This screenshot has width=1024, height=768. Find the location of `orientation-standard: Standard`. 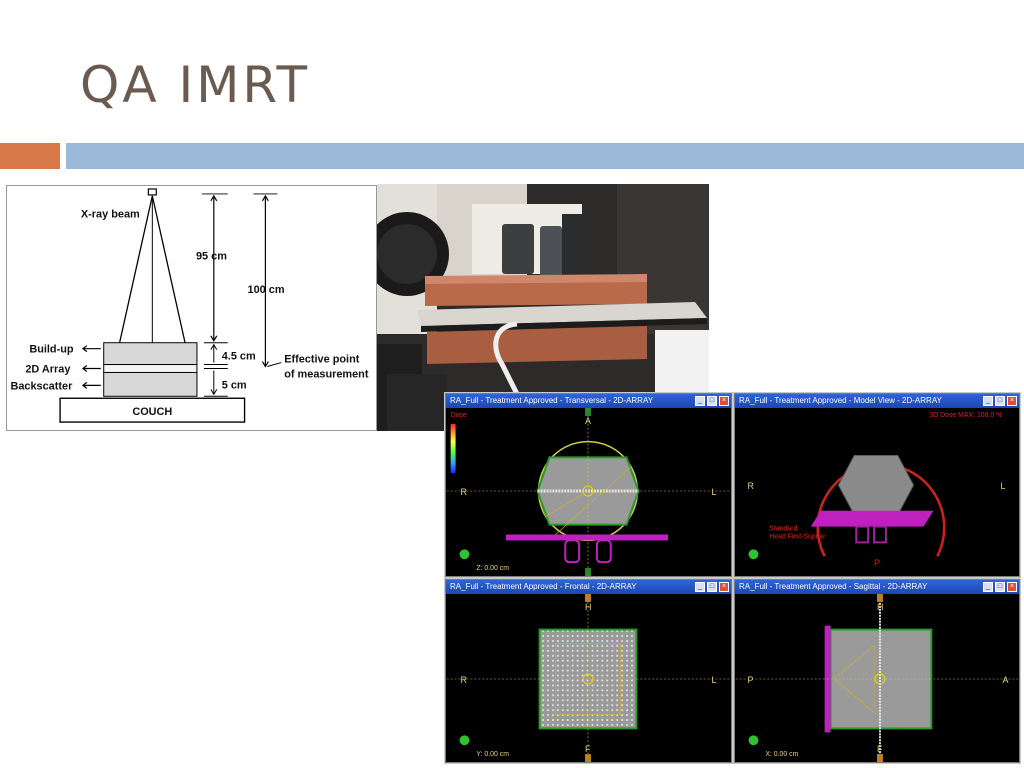

orientation-standard: Standard is located at coordinates (783, 529).